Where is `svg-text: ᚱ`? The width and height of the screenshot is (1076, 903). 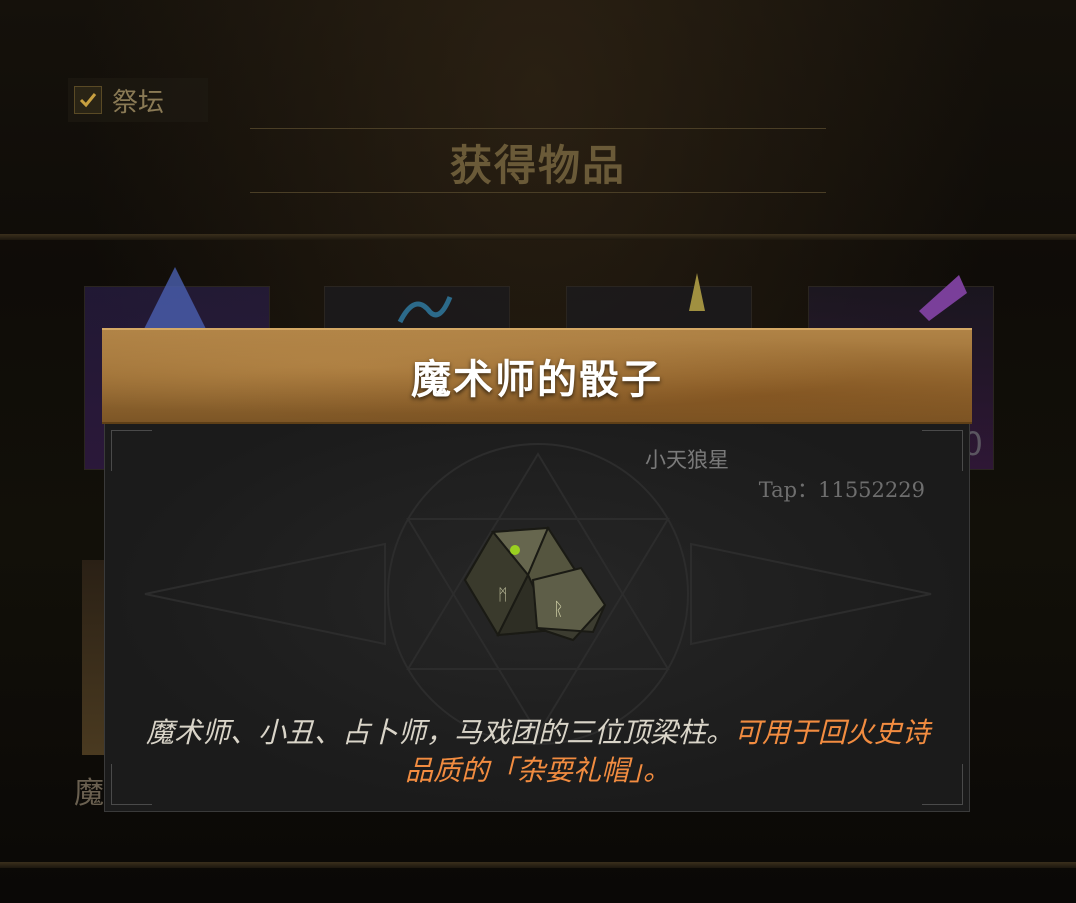
svg-text: ᚱ is located at coordinates (558, 609).